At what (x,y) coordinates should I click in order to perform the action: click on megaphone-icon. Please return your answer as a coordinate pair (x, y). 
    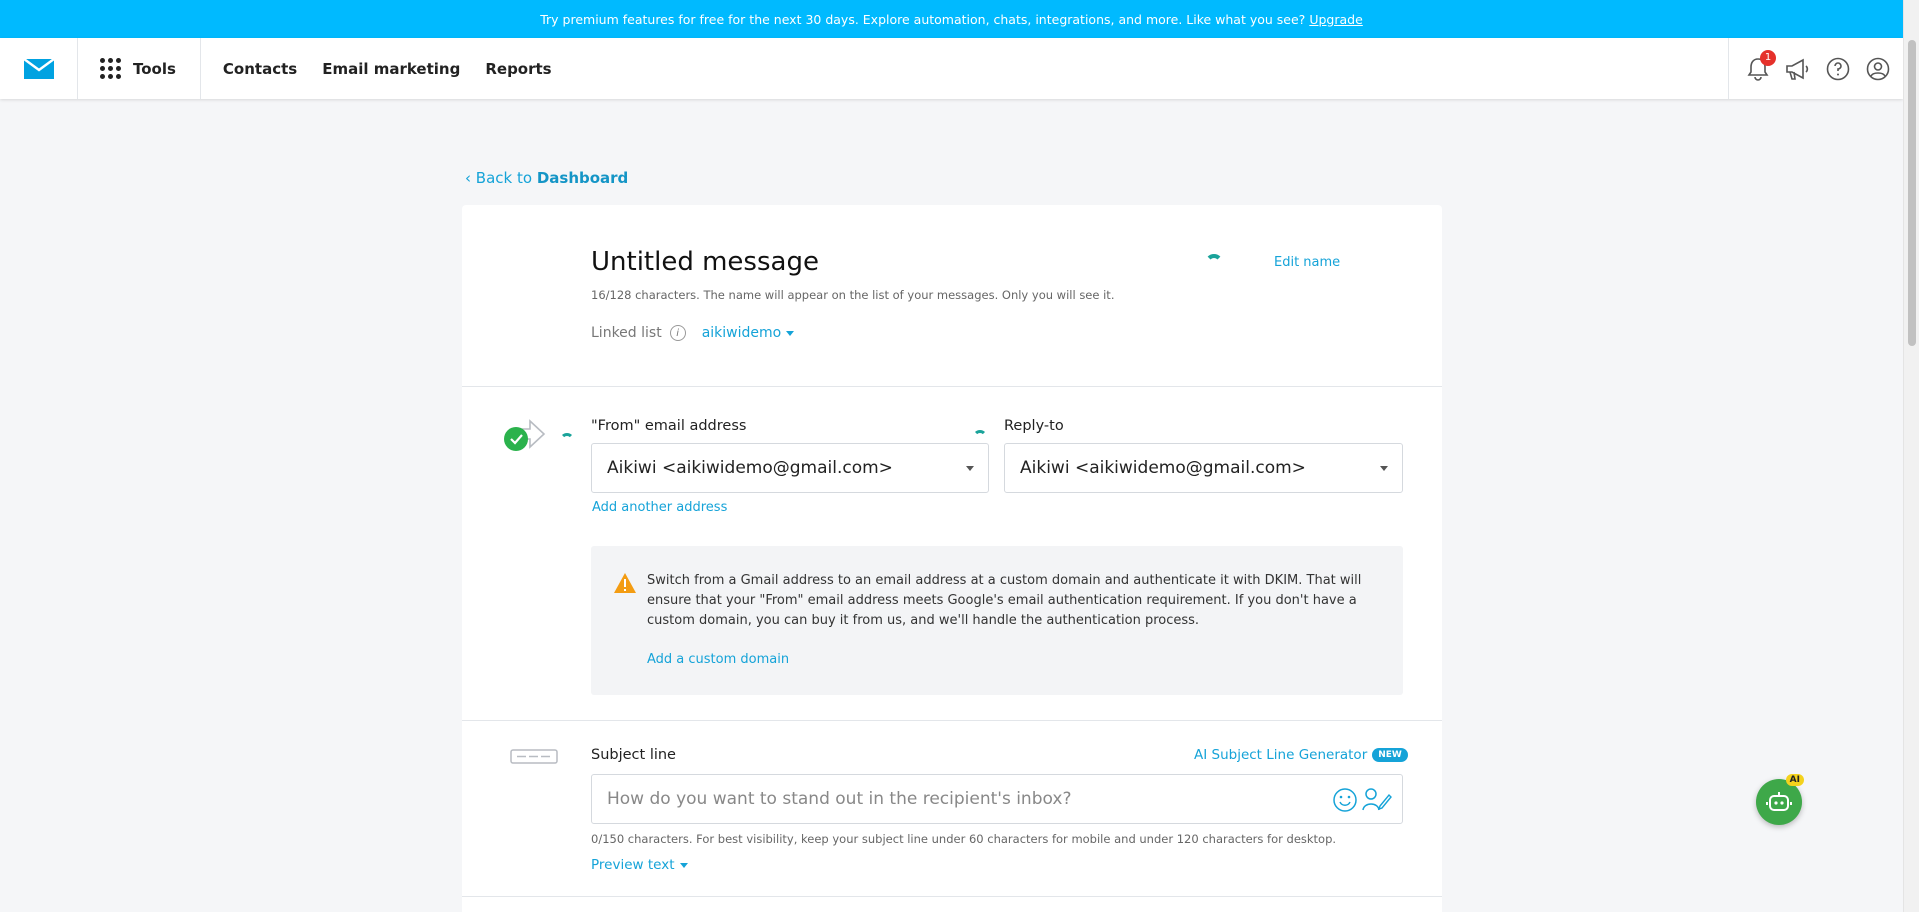
    Looking at the image, I should click on (1797, 69).